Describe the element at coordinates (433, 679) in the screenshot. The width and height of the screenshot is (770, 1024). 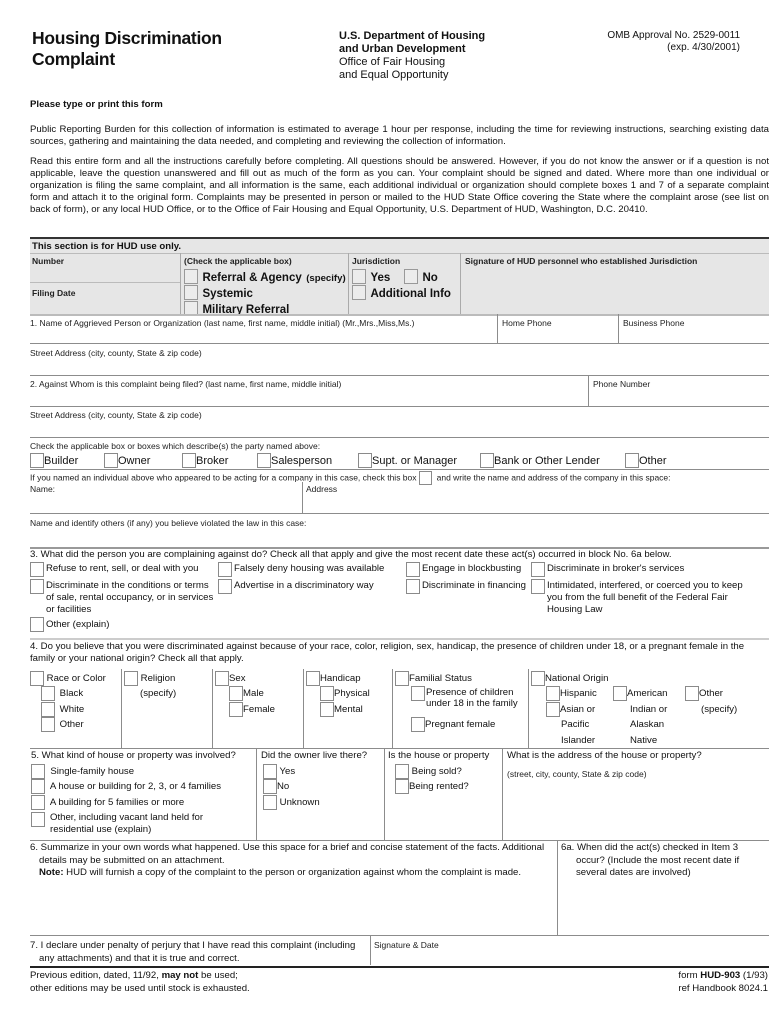
I see `familial-status-option: Familial Status` at that location.